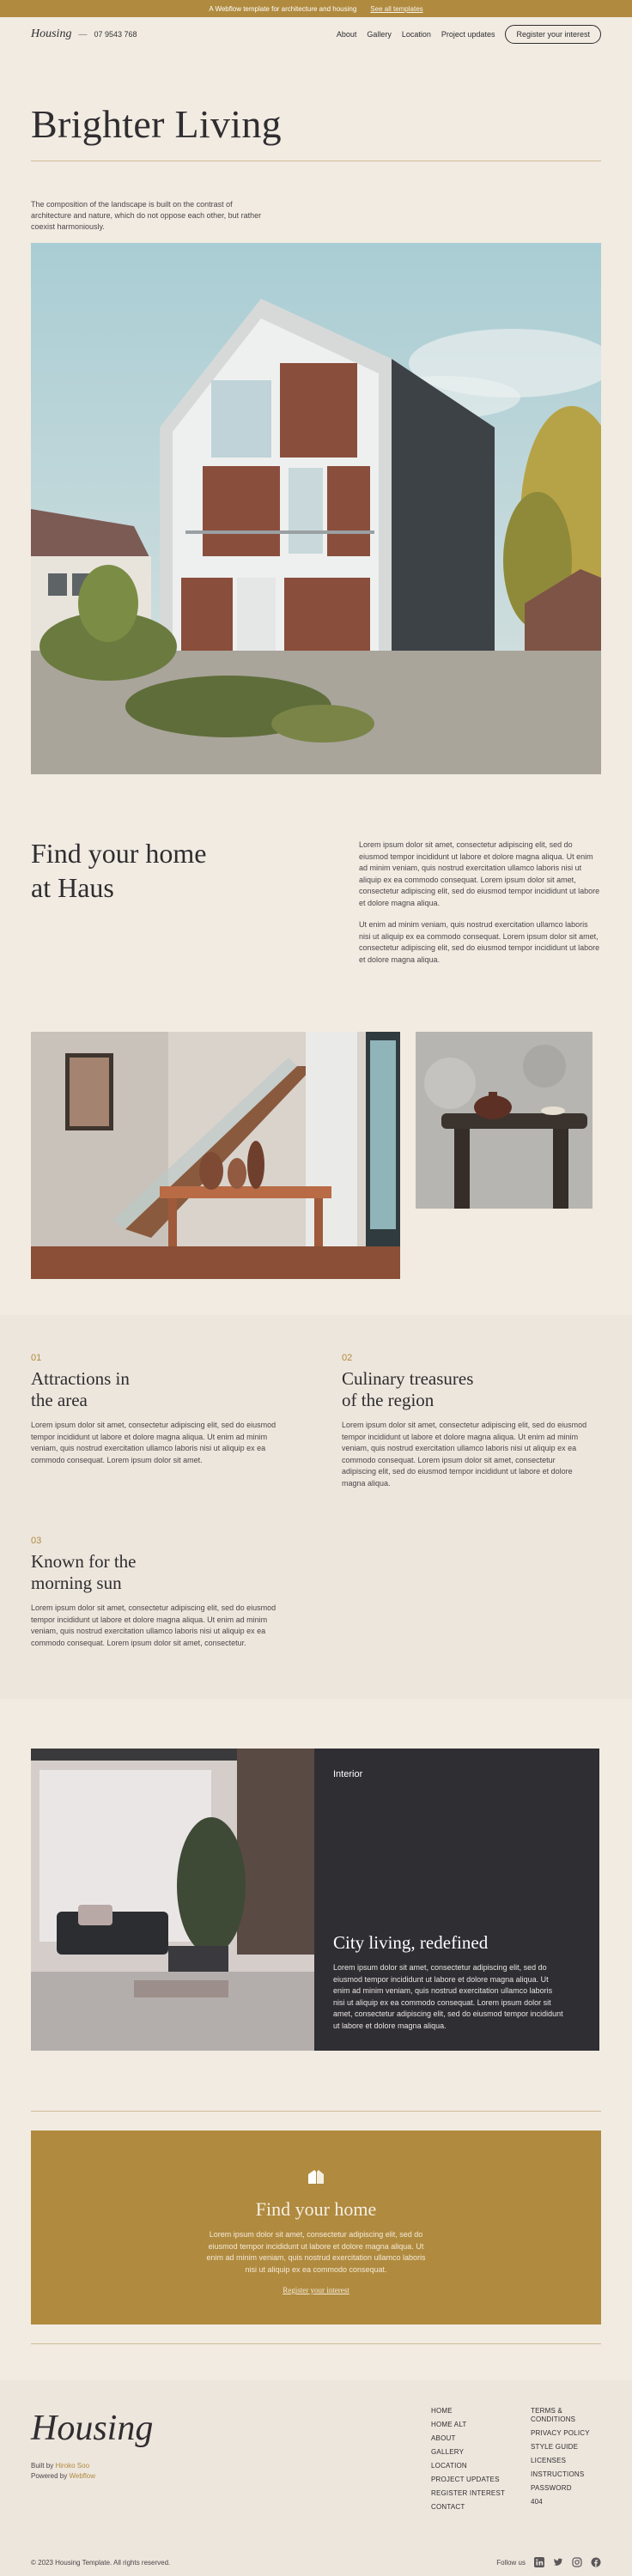 The image size is (632, 2576). I want to click on site-logo: Housing, so click(51, 34).